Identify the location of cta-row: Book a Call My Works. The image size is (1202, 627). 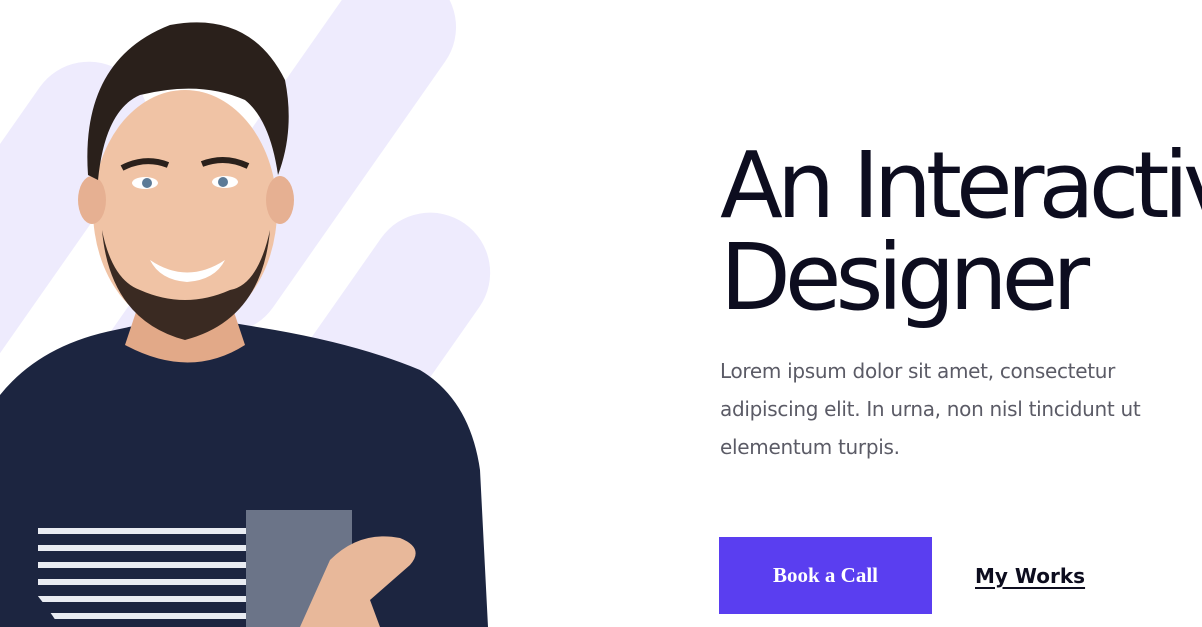
(902, 575).